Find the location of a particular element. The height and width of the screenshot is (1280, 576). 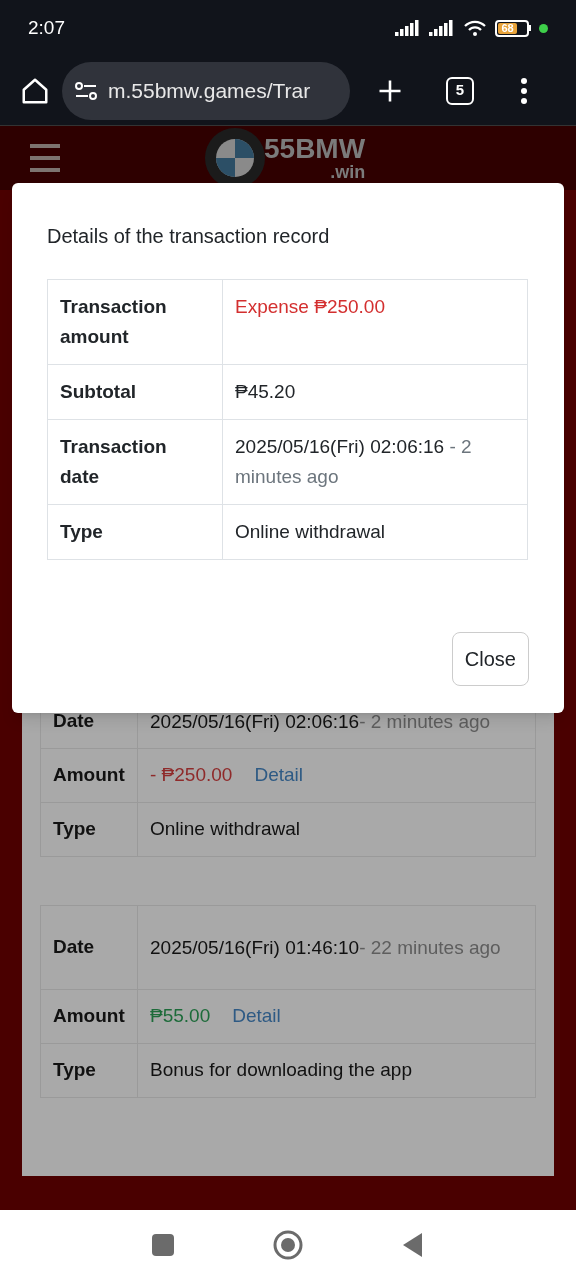

wifi-icon is located at coordinates (475, 28).